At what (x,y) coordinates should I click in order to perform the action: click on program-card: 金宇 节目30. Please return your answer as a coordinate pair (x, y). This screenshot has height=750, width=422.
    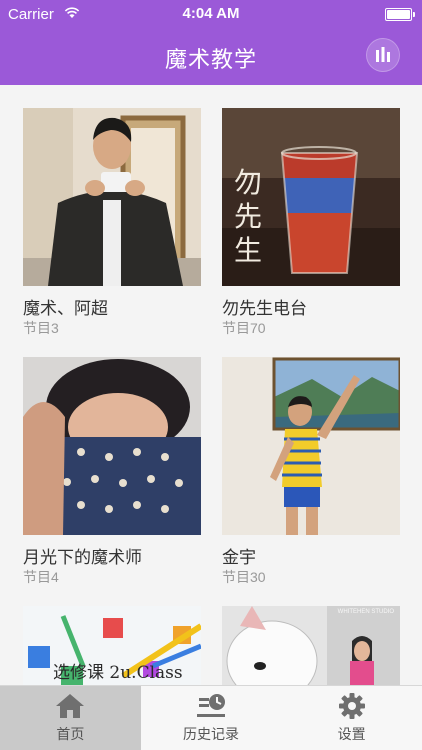
    Looking at the image, I should click on (311, 471).